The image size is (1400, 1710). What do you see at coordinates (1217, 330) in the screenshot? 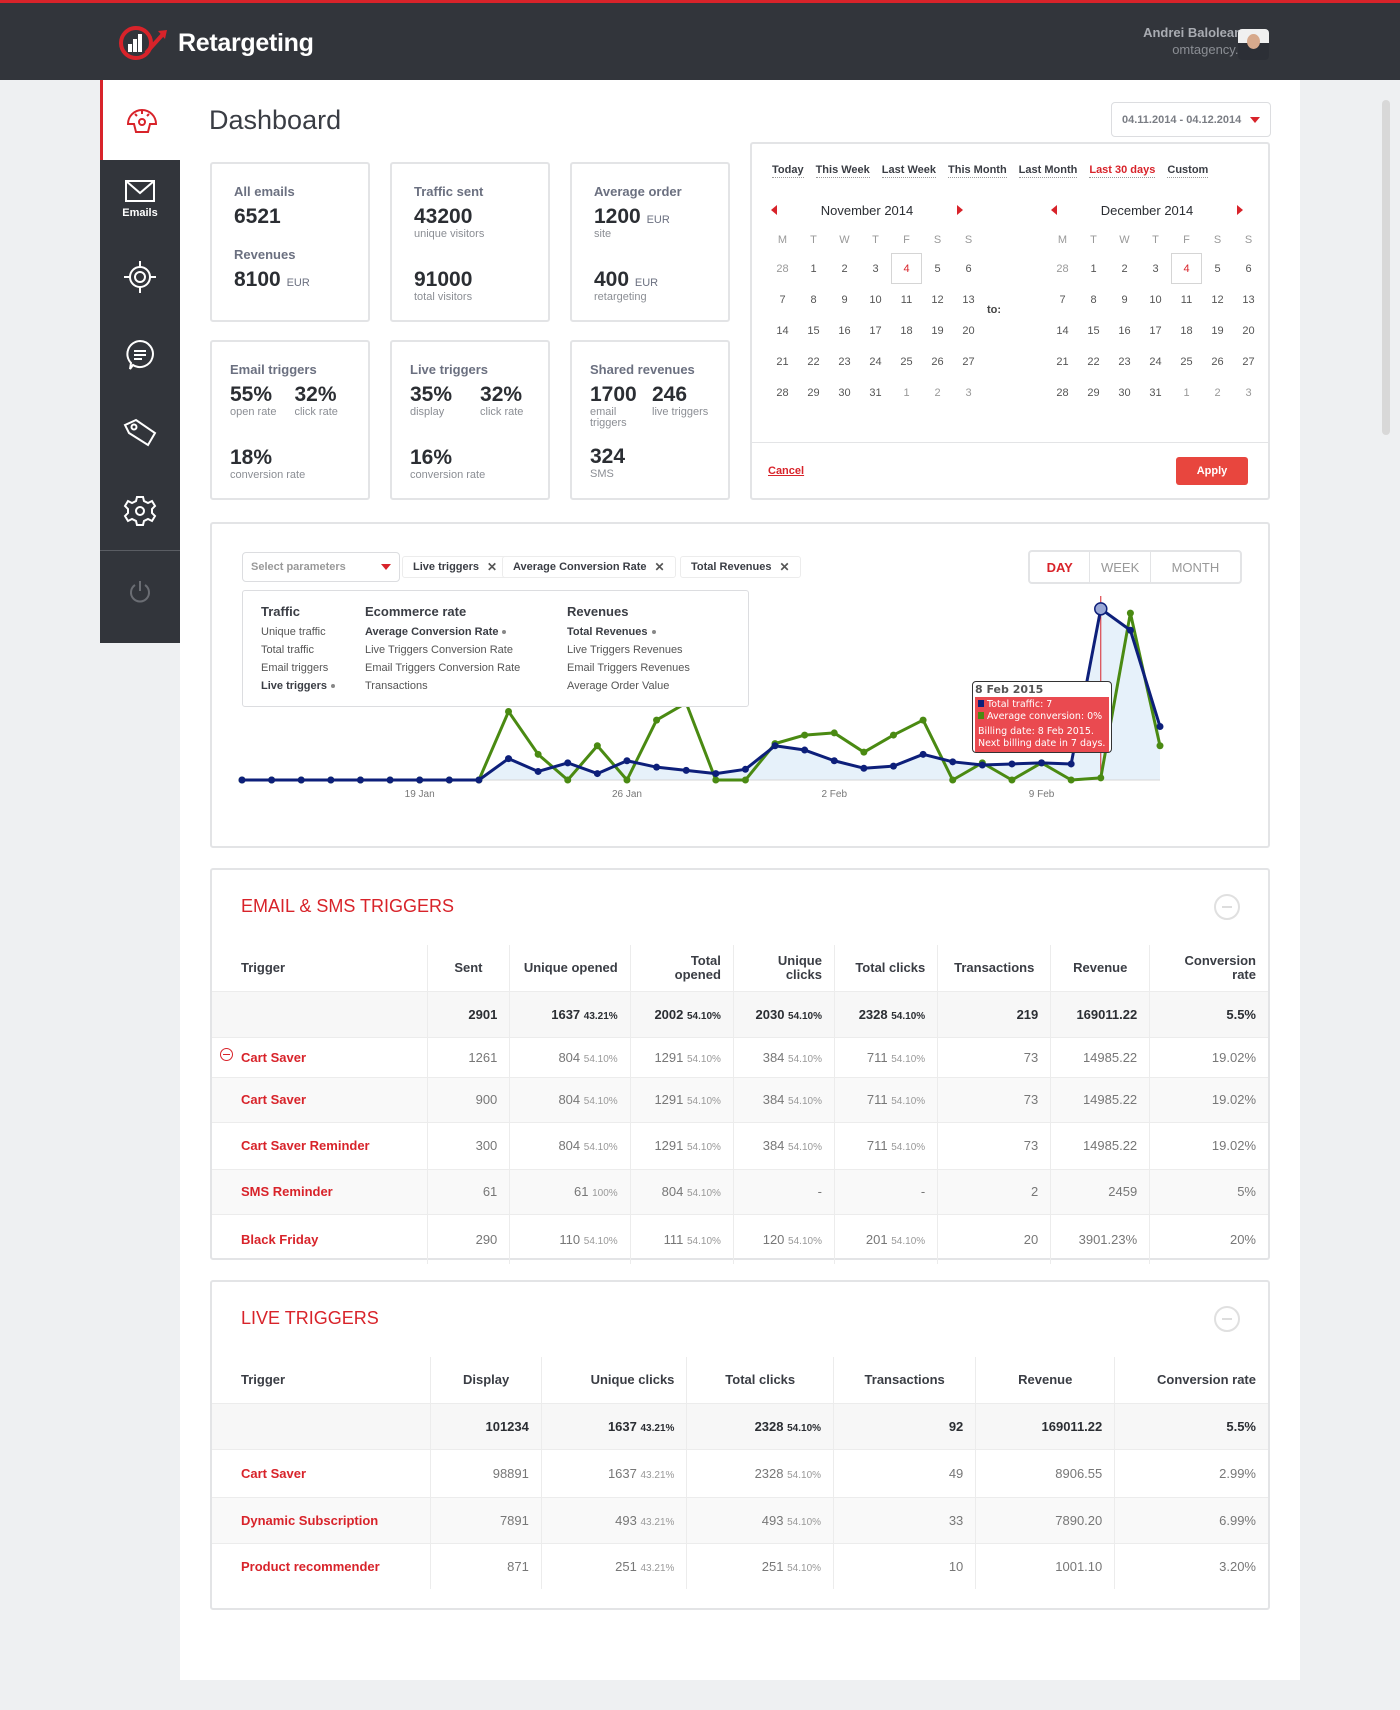
I see `calendar-day: 19` at bounding box center [1217, 330].